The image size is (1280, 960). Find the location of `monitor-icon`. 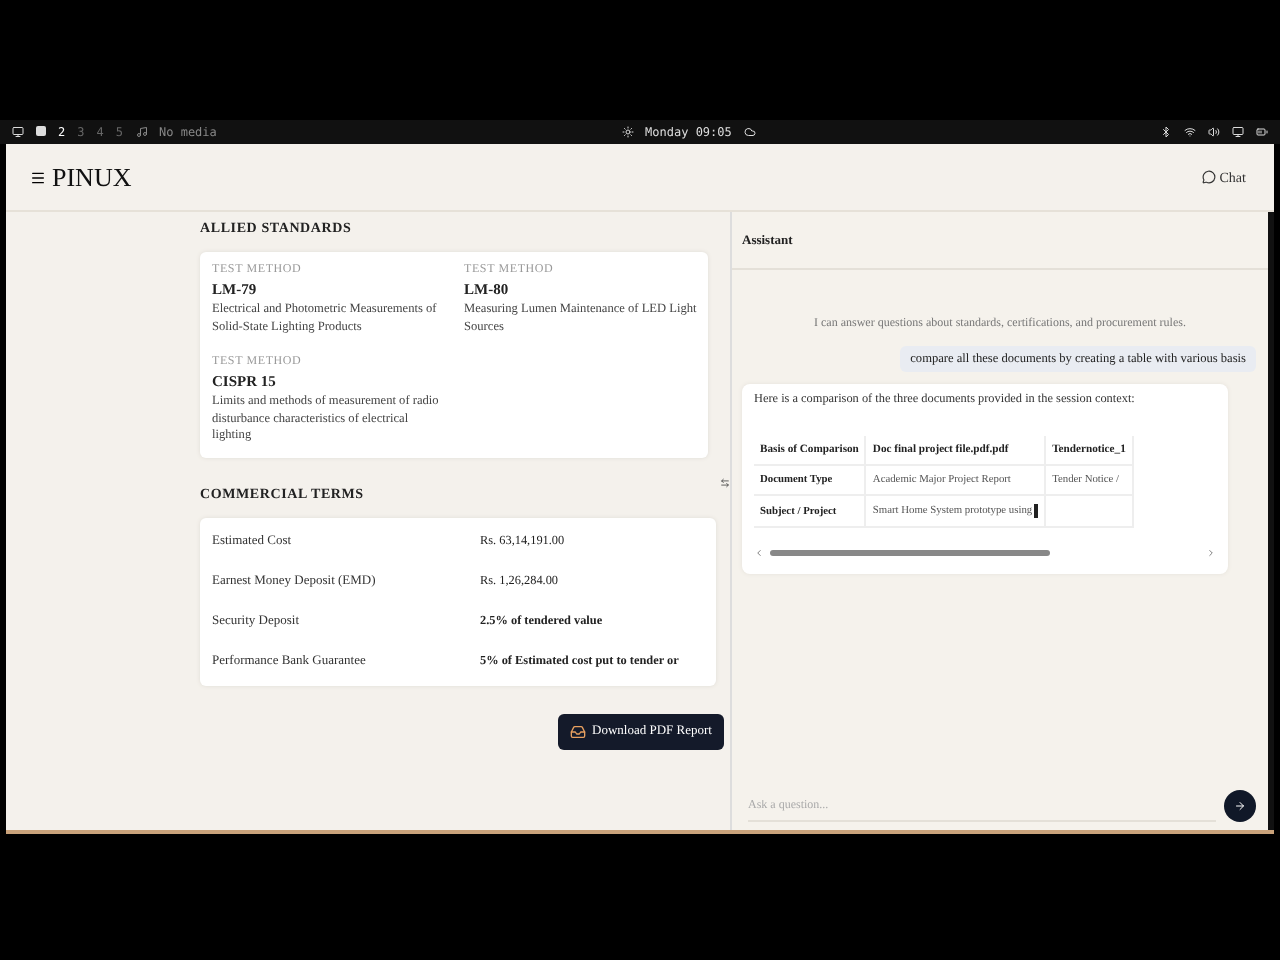

monitor-icon is located at coordinates (1238, 132).